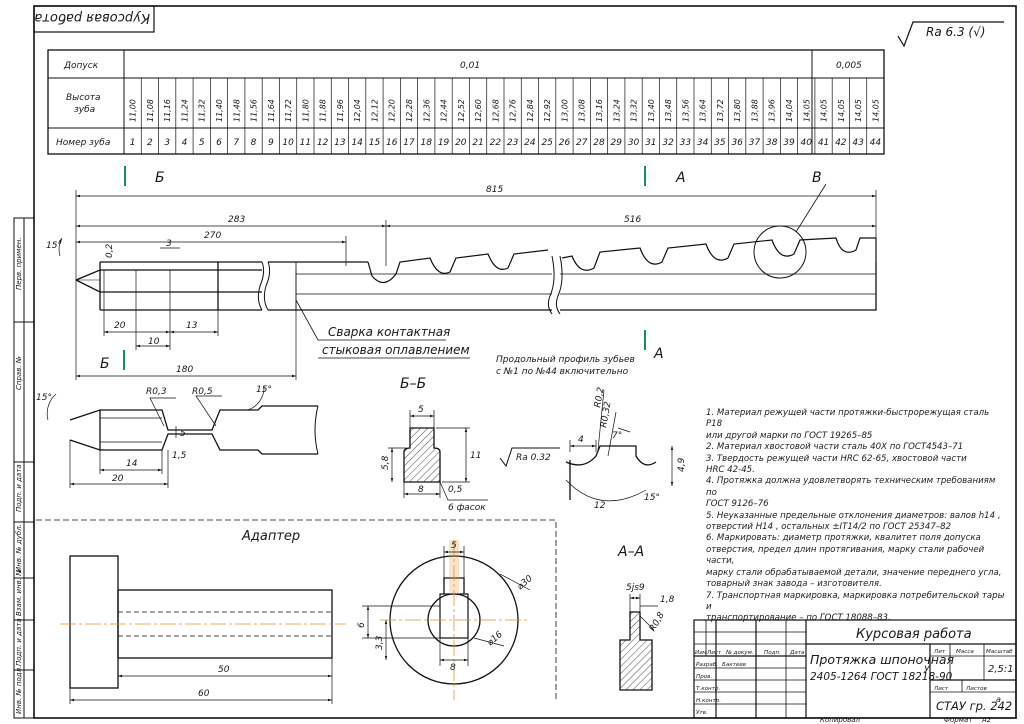  I want to click on tb-col-list: Лист, so click(714, 653).